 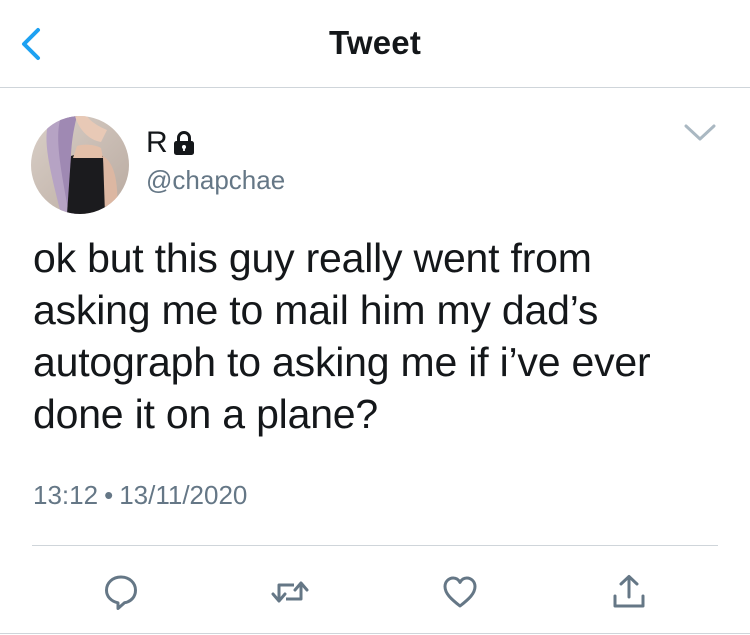 I want to click on comment-icon, so click(x=121, y=592).